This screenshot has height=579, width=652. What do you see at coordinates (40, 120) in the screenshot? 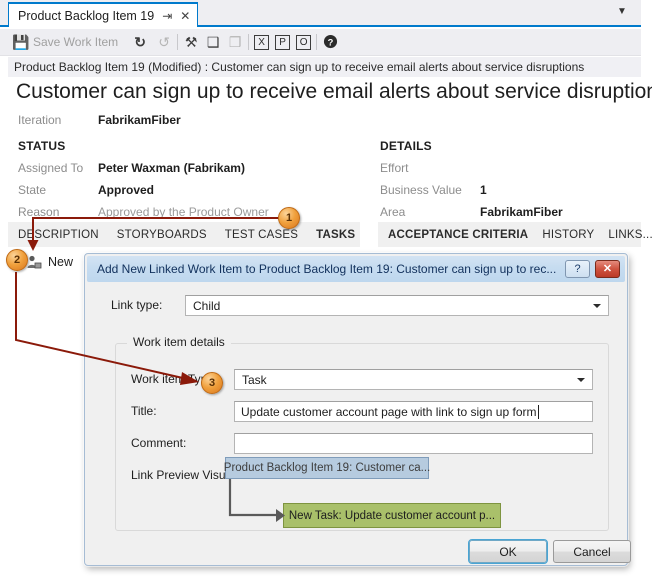
I see `iteration-label: Iteration` at bounding box center [40, 120].